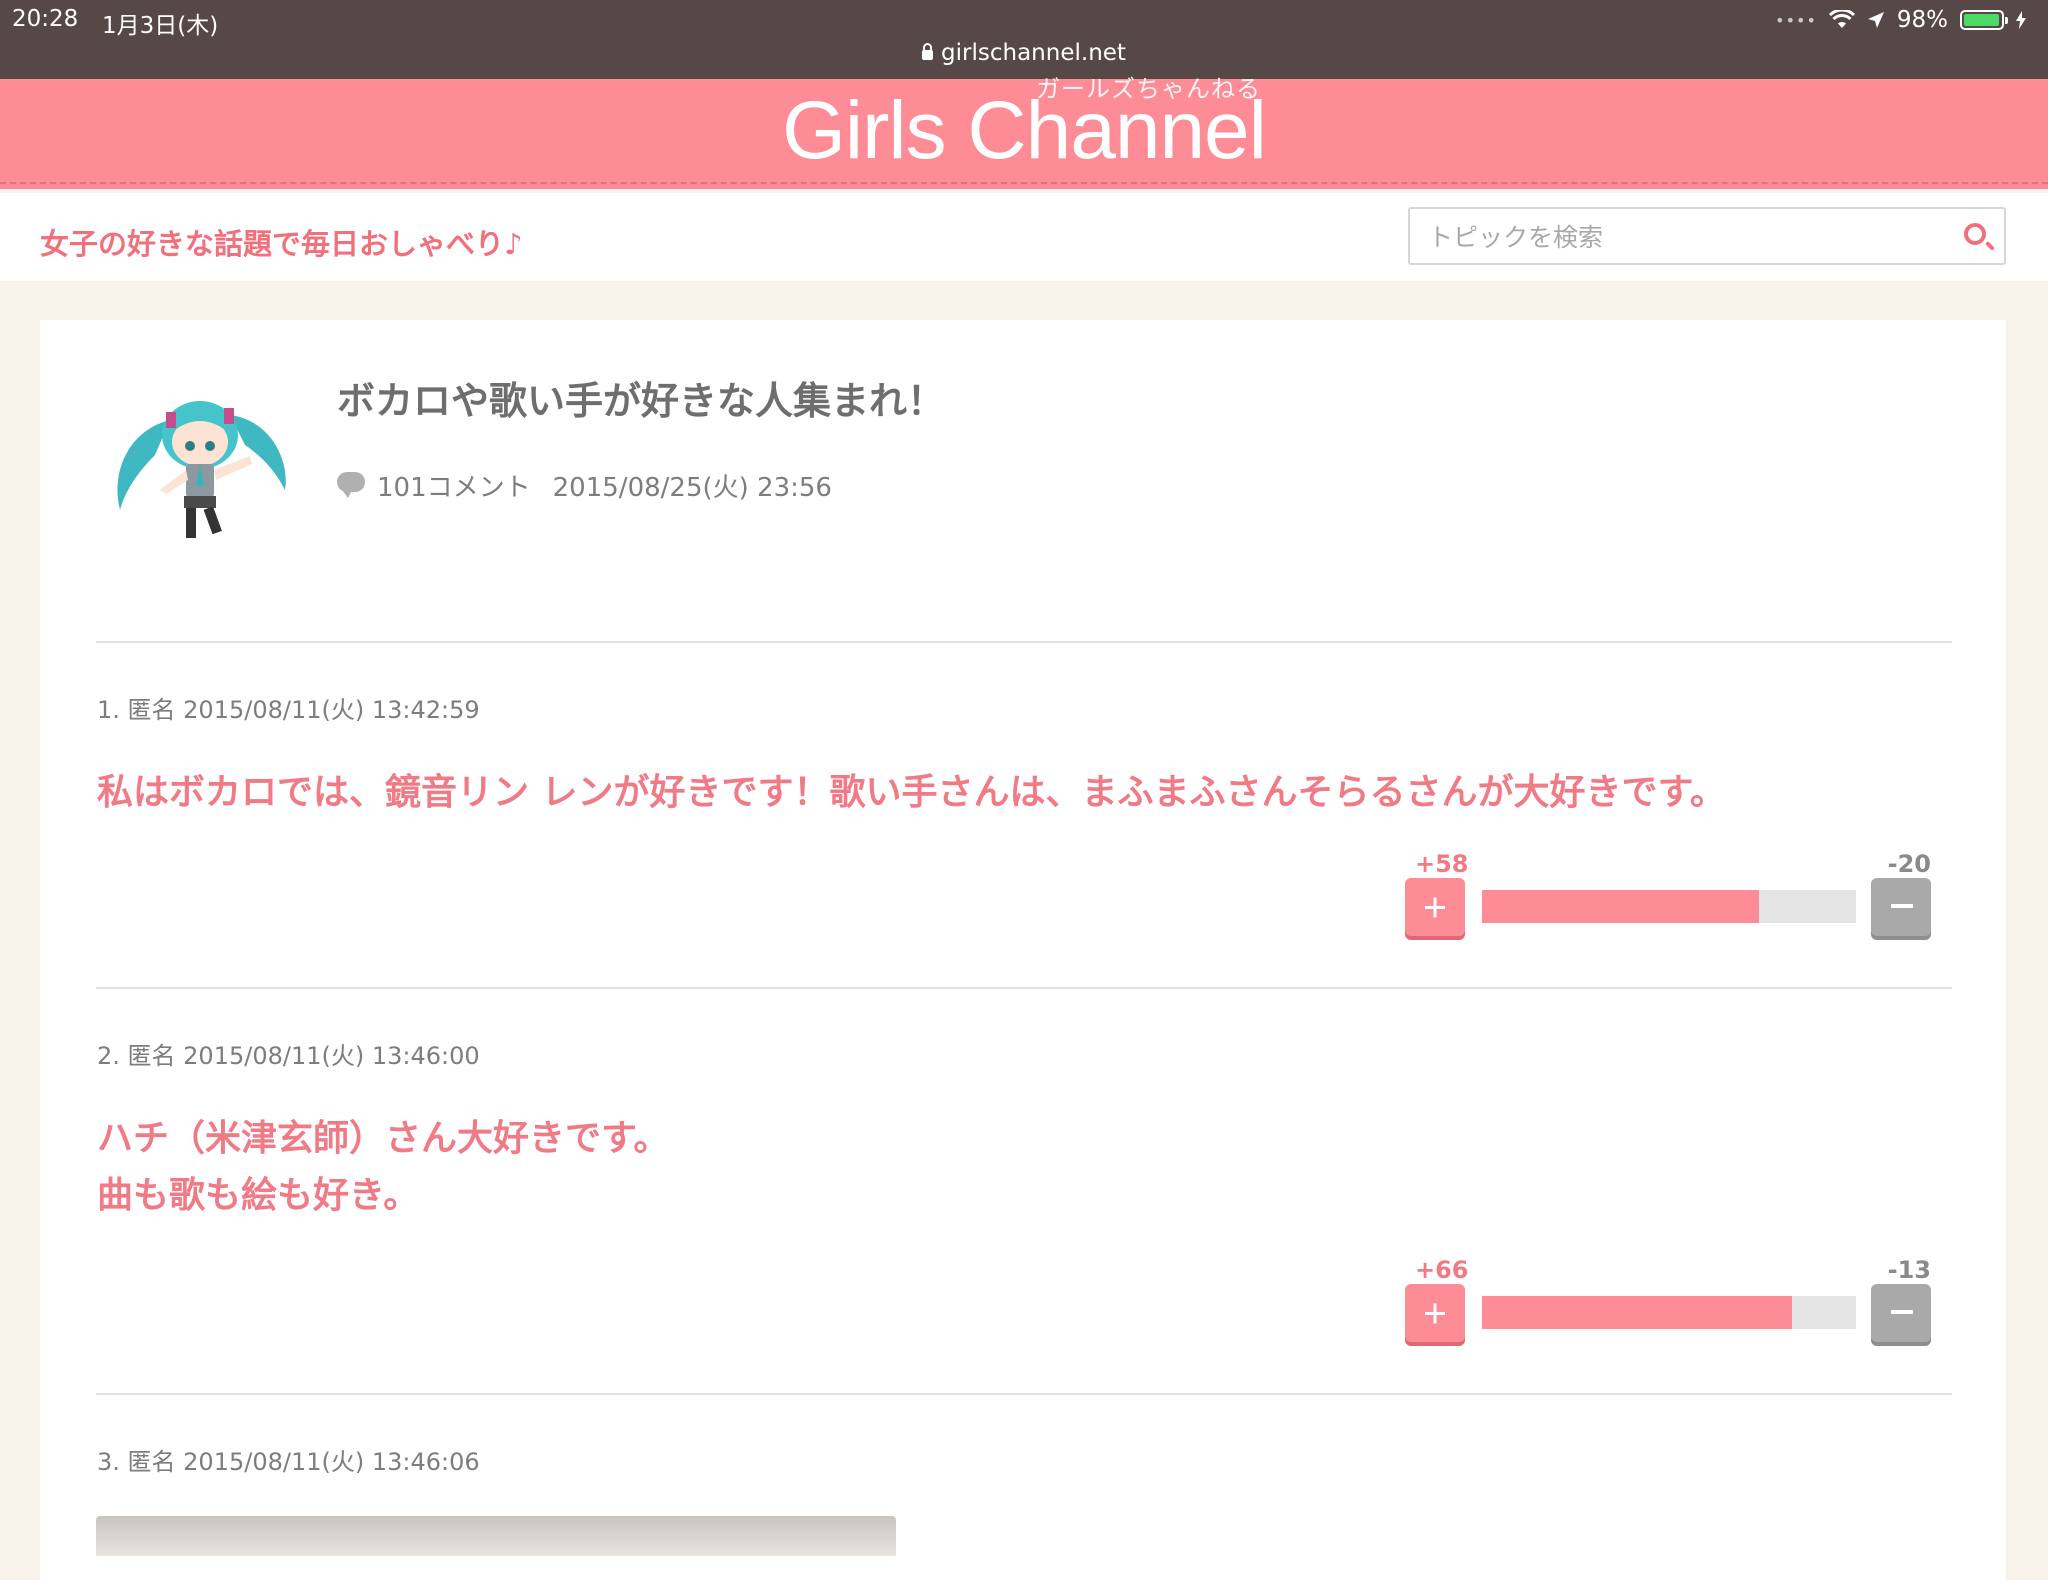 The image size is (2048, 1580). I want to click on cellular-signal-icon: ••••, so click(1796, 20).